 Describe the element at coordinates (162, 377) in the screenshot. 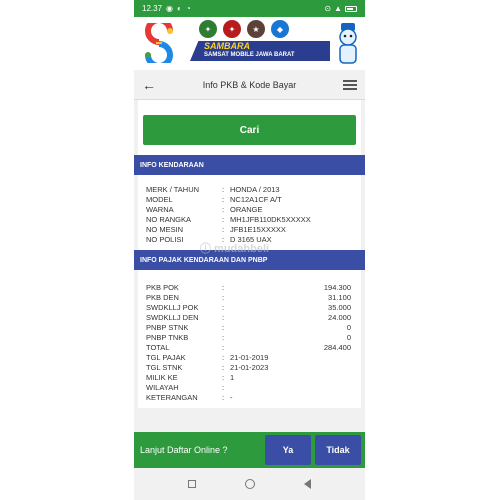

I see `row-label: MILIK KE` at that location.